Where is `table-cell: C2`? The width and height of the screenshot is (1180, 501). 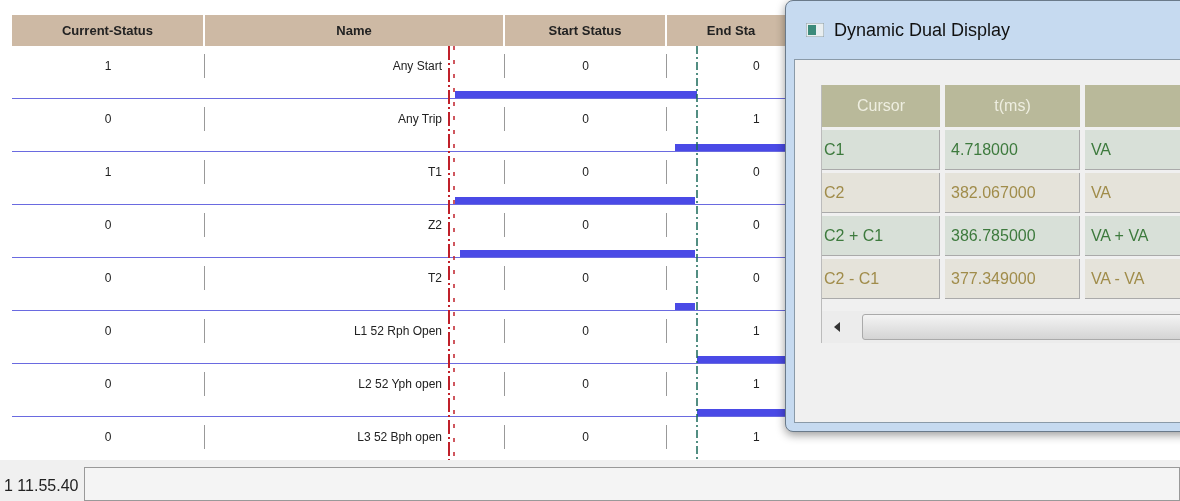
table-cell: C2 is located at coordinates (881, 193).